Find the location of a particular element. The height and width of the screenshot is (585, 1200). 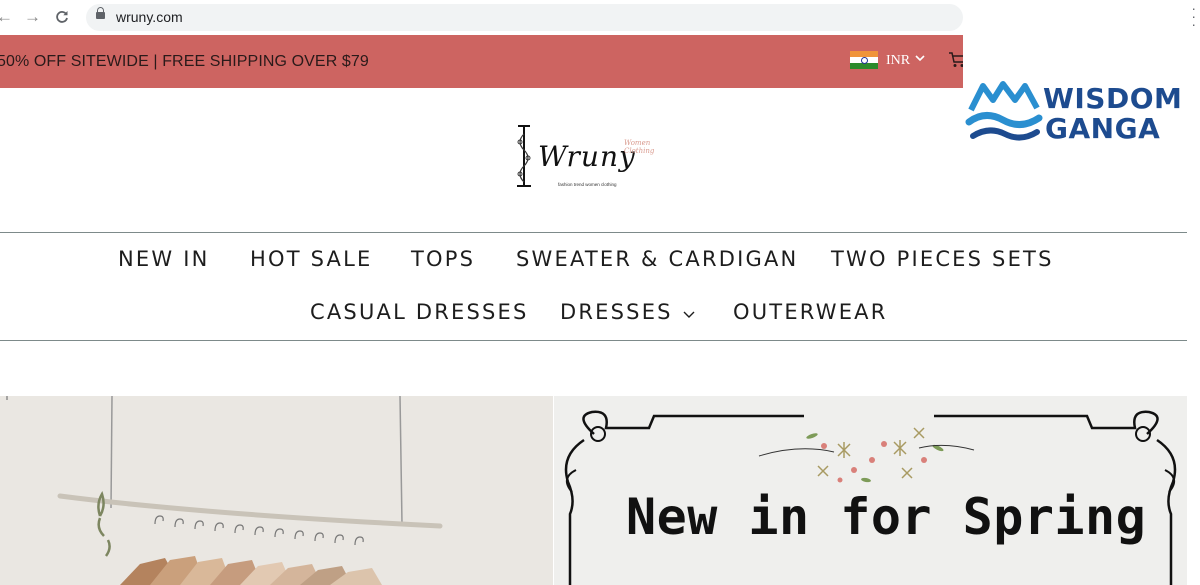

currency-selector: INR is located at coordinates (898, 61).